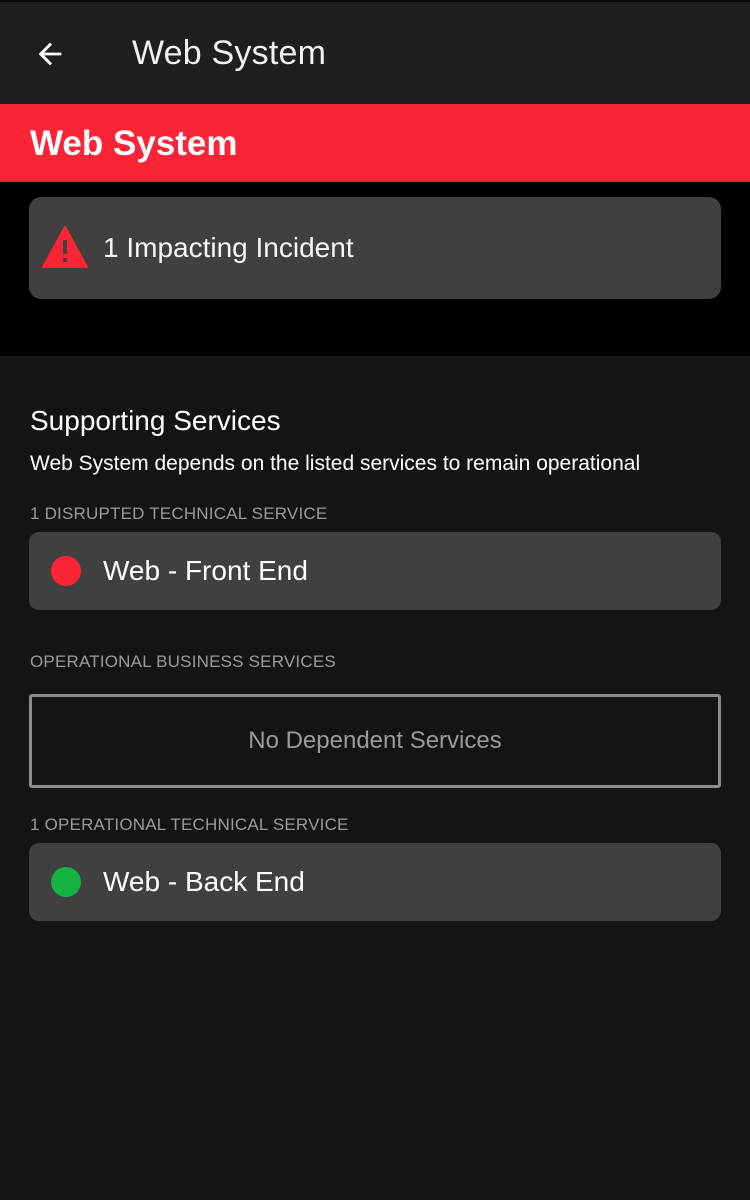 The image size is (750, 1200). What do you see at coordinates (66, 571) in the screenshot?
I see `status-dot-red` at bounding box center [66, 571].